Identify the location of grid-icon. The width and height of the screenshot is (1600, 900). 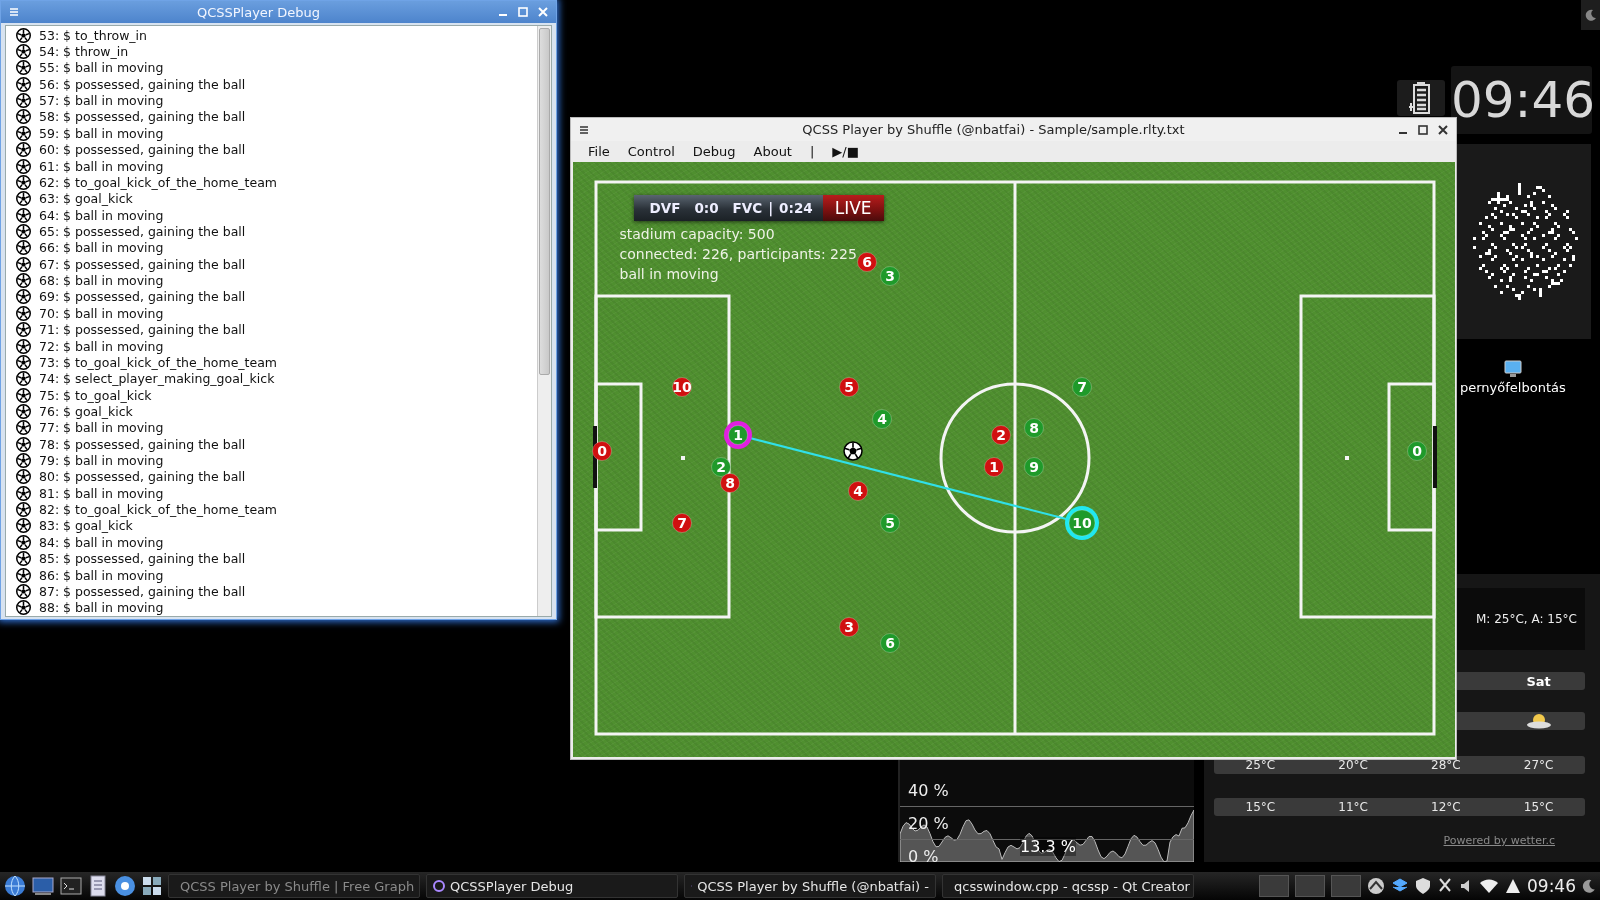
(152, 886).